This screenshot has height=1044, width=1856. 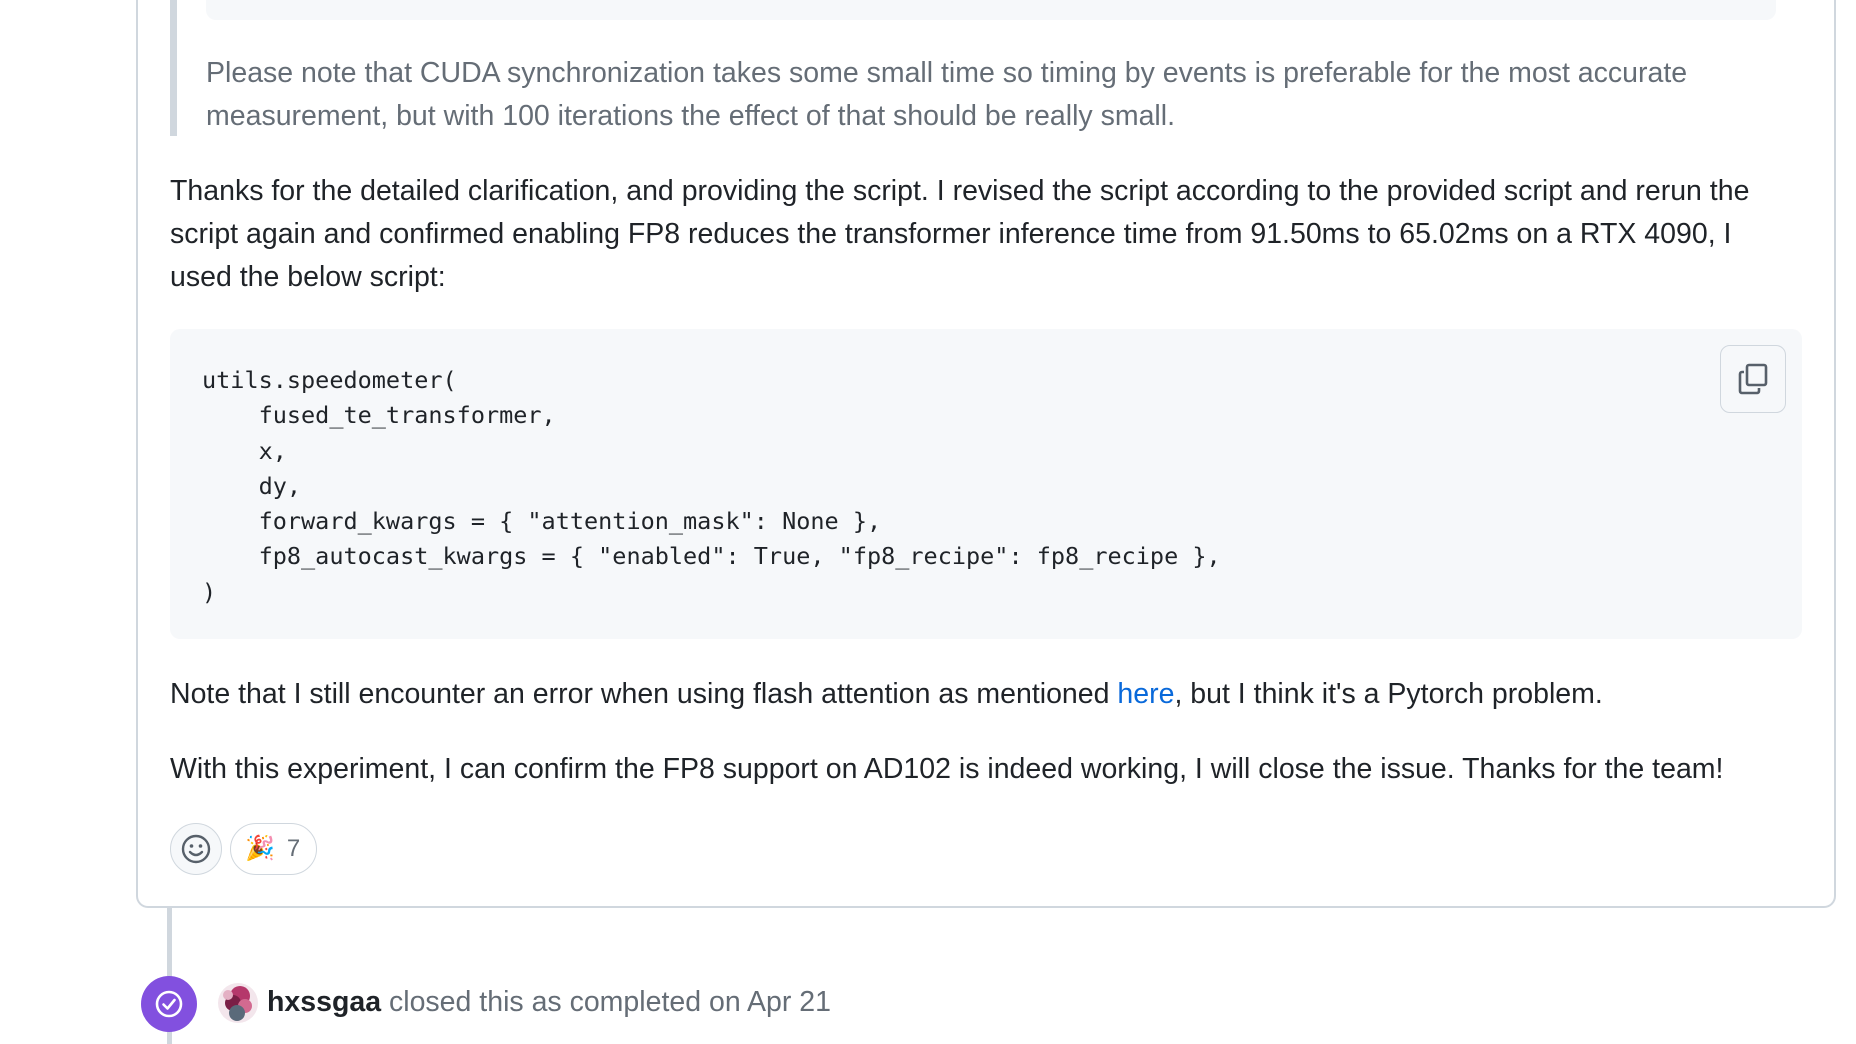 What do you see at coordinates (1388, 694) in the screenshot?
I see `paragraph-2-text-after: , but I think it's a Pytorch problem.` at bounding box center [1388, 694].